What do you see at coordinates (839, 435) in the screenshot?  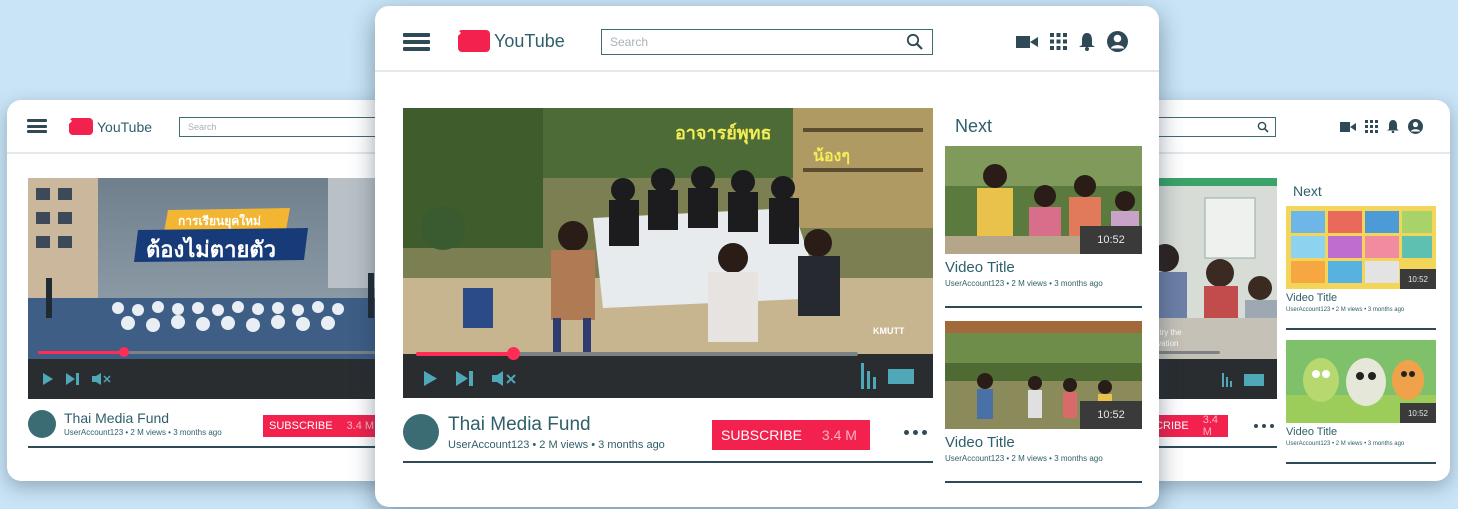 I see `subscriber-count: 3.4 M` at bounding box center [839, 435].